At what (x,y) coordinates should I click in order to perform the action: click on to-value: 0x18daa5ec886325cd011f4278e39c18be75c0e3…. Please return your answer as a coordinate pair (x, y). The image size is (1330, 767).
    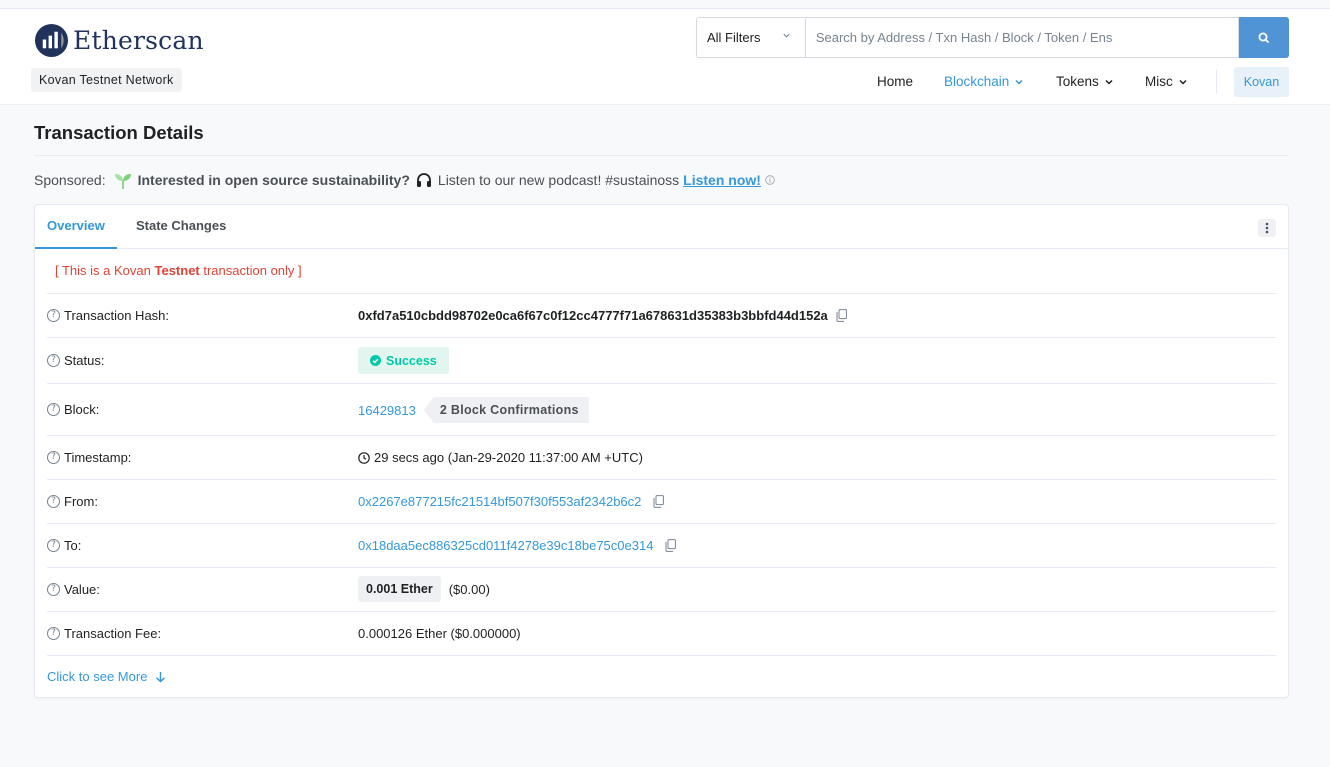
    Looking at the image, I should click on (517, 545).